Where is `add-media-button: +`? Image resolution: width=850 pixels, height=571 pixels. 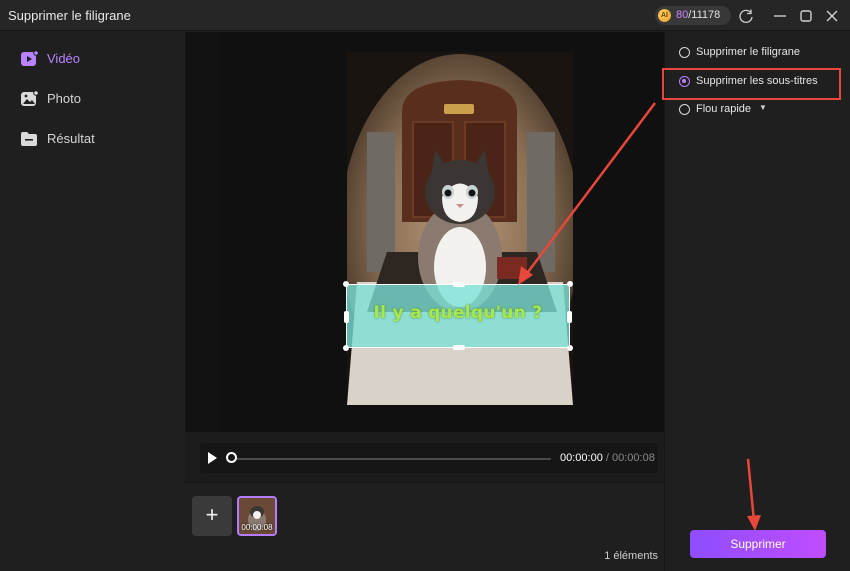
add-media-button: + is located at coordinates (212, 516).